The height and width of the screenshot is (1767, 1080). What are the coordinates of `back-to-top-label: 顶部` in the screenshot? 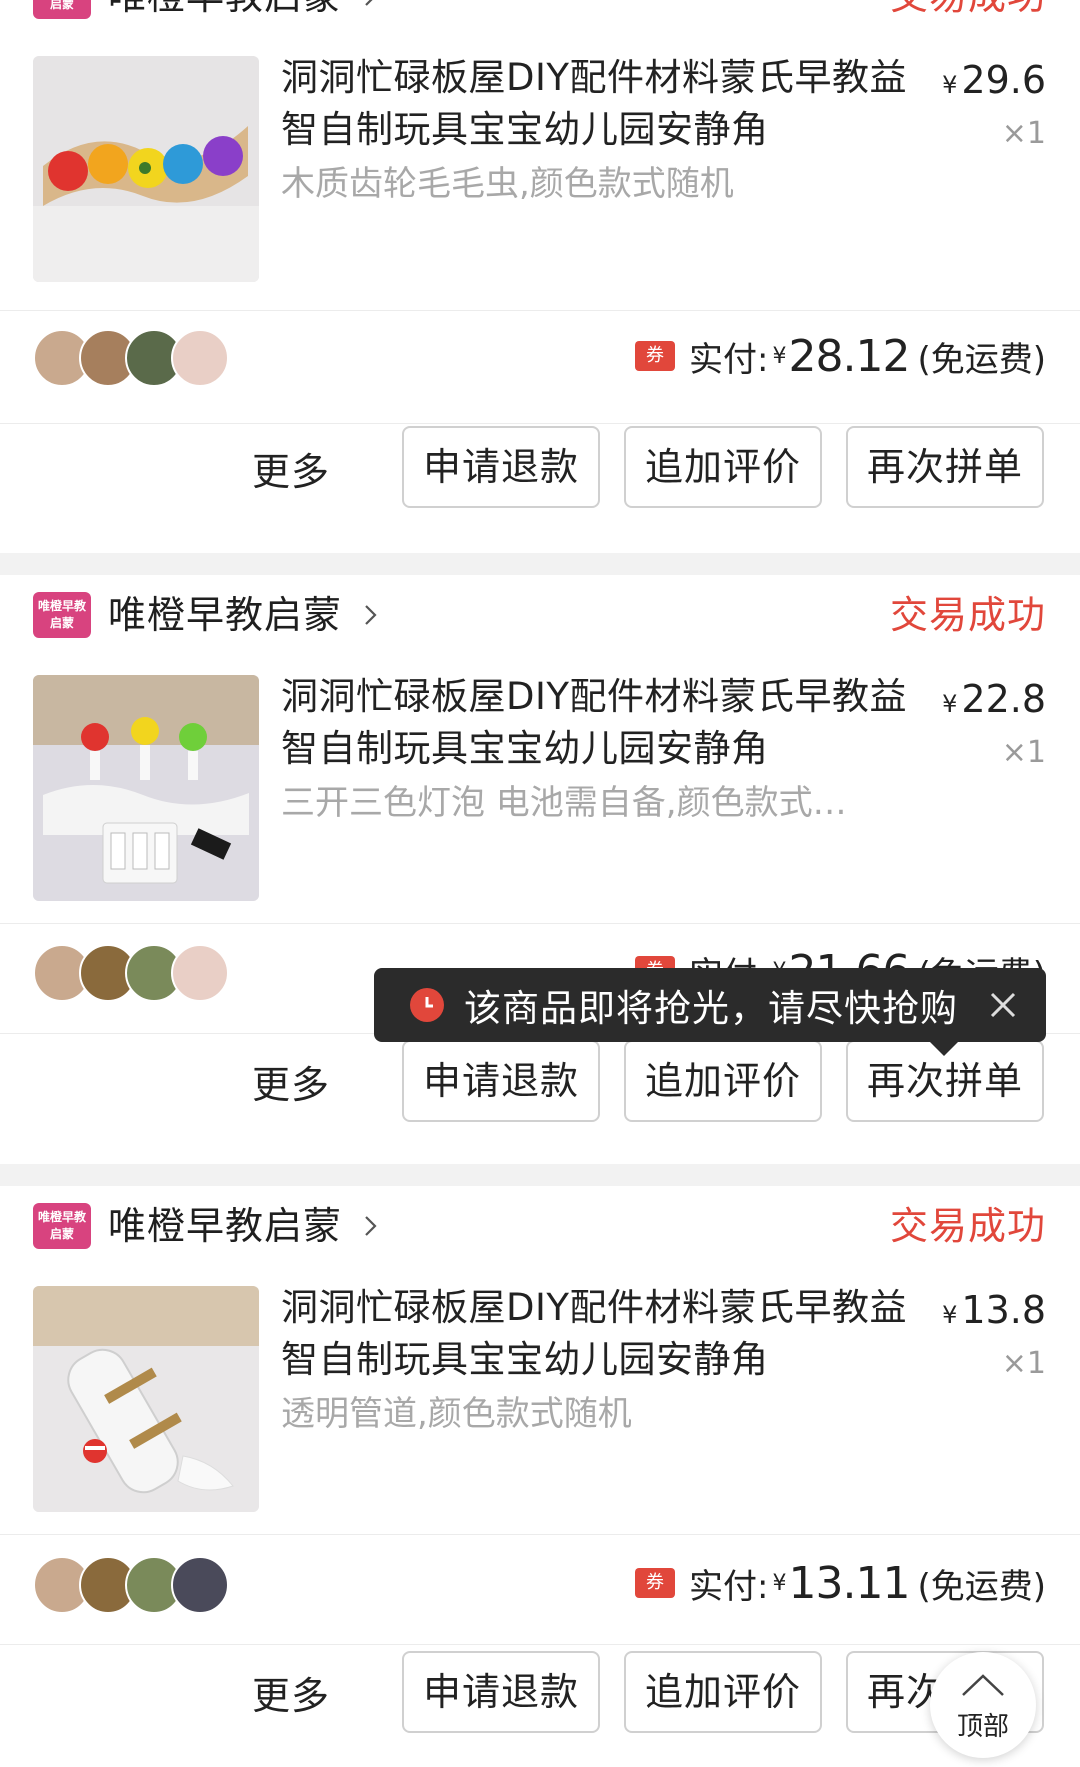 It's located at (982, 1727).